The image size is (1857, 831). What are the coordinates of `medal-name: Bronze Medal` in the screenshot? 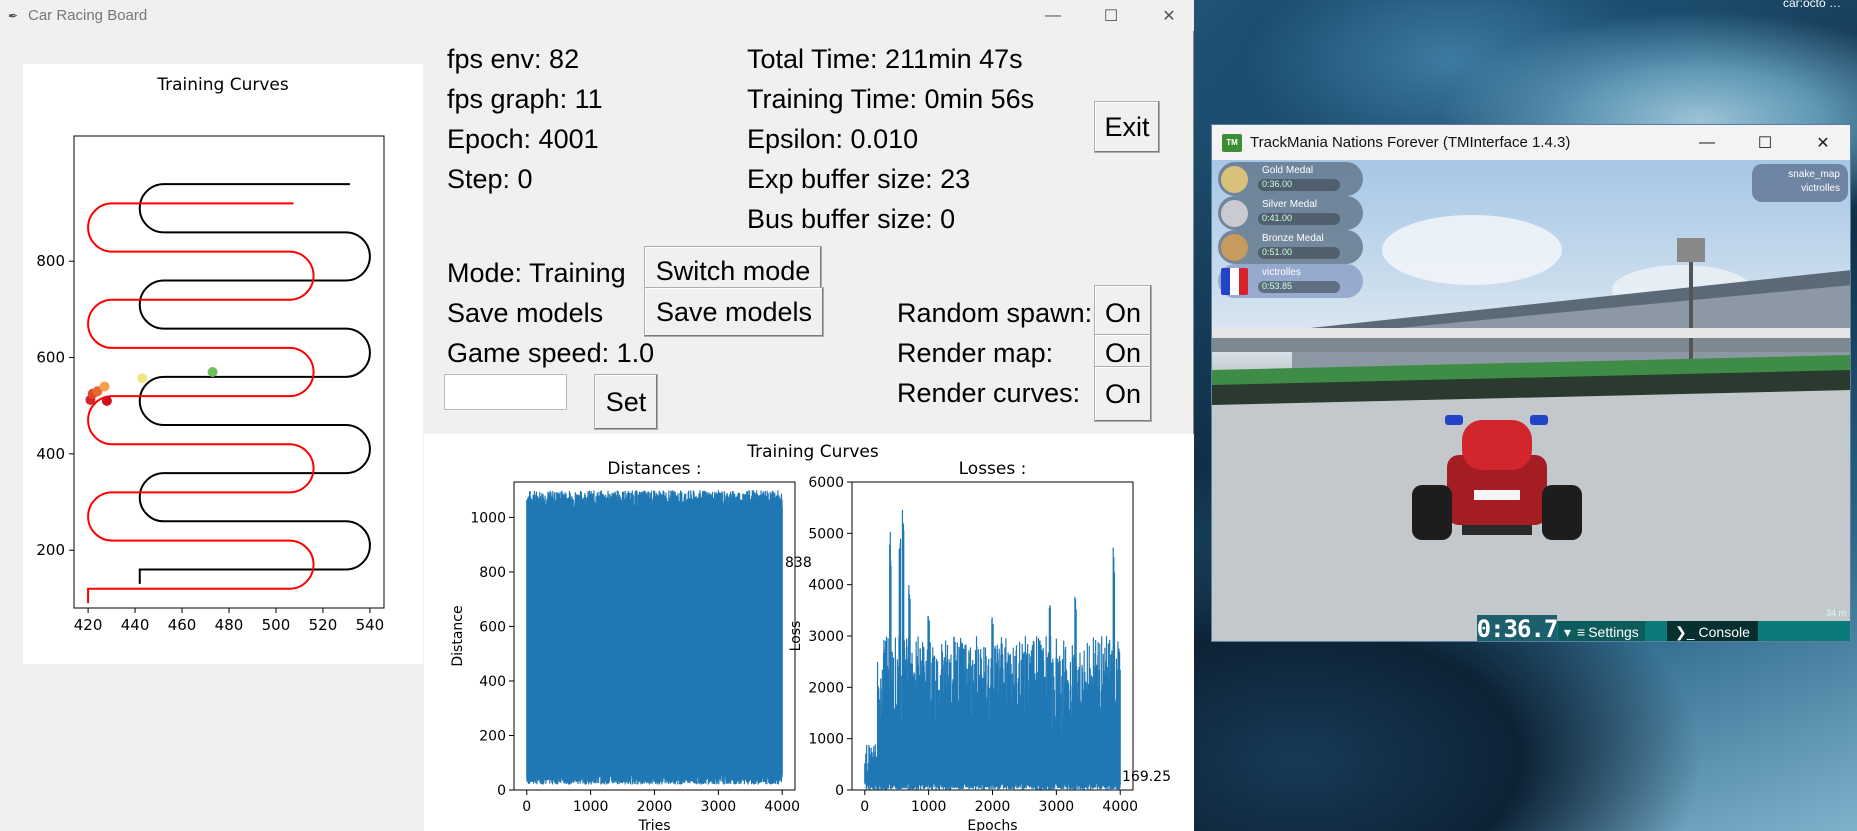 It's located at (1293, 238).